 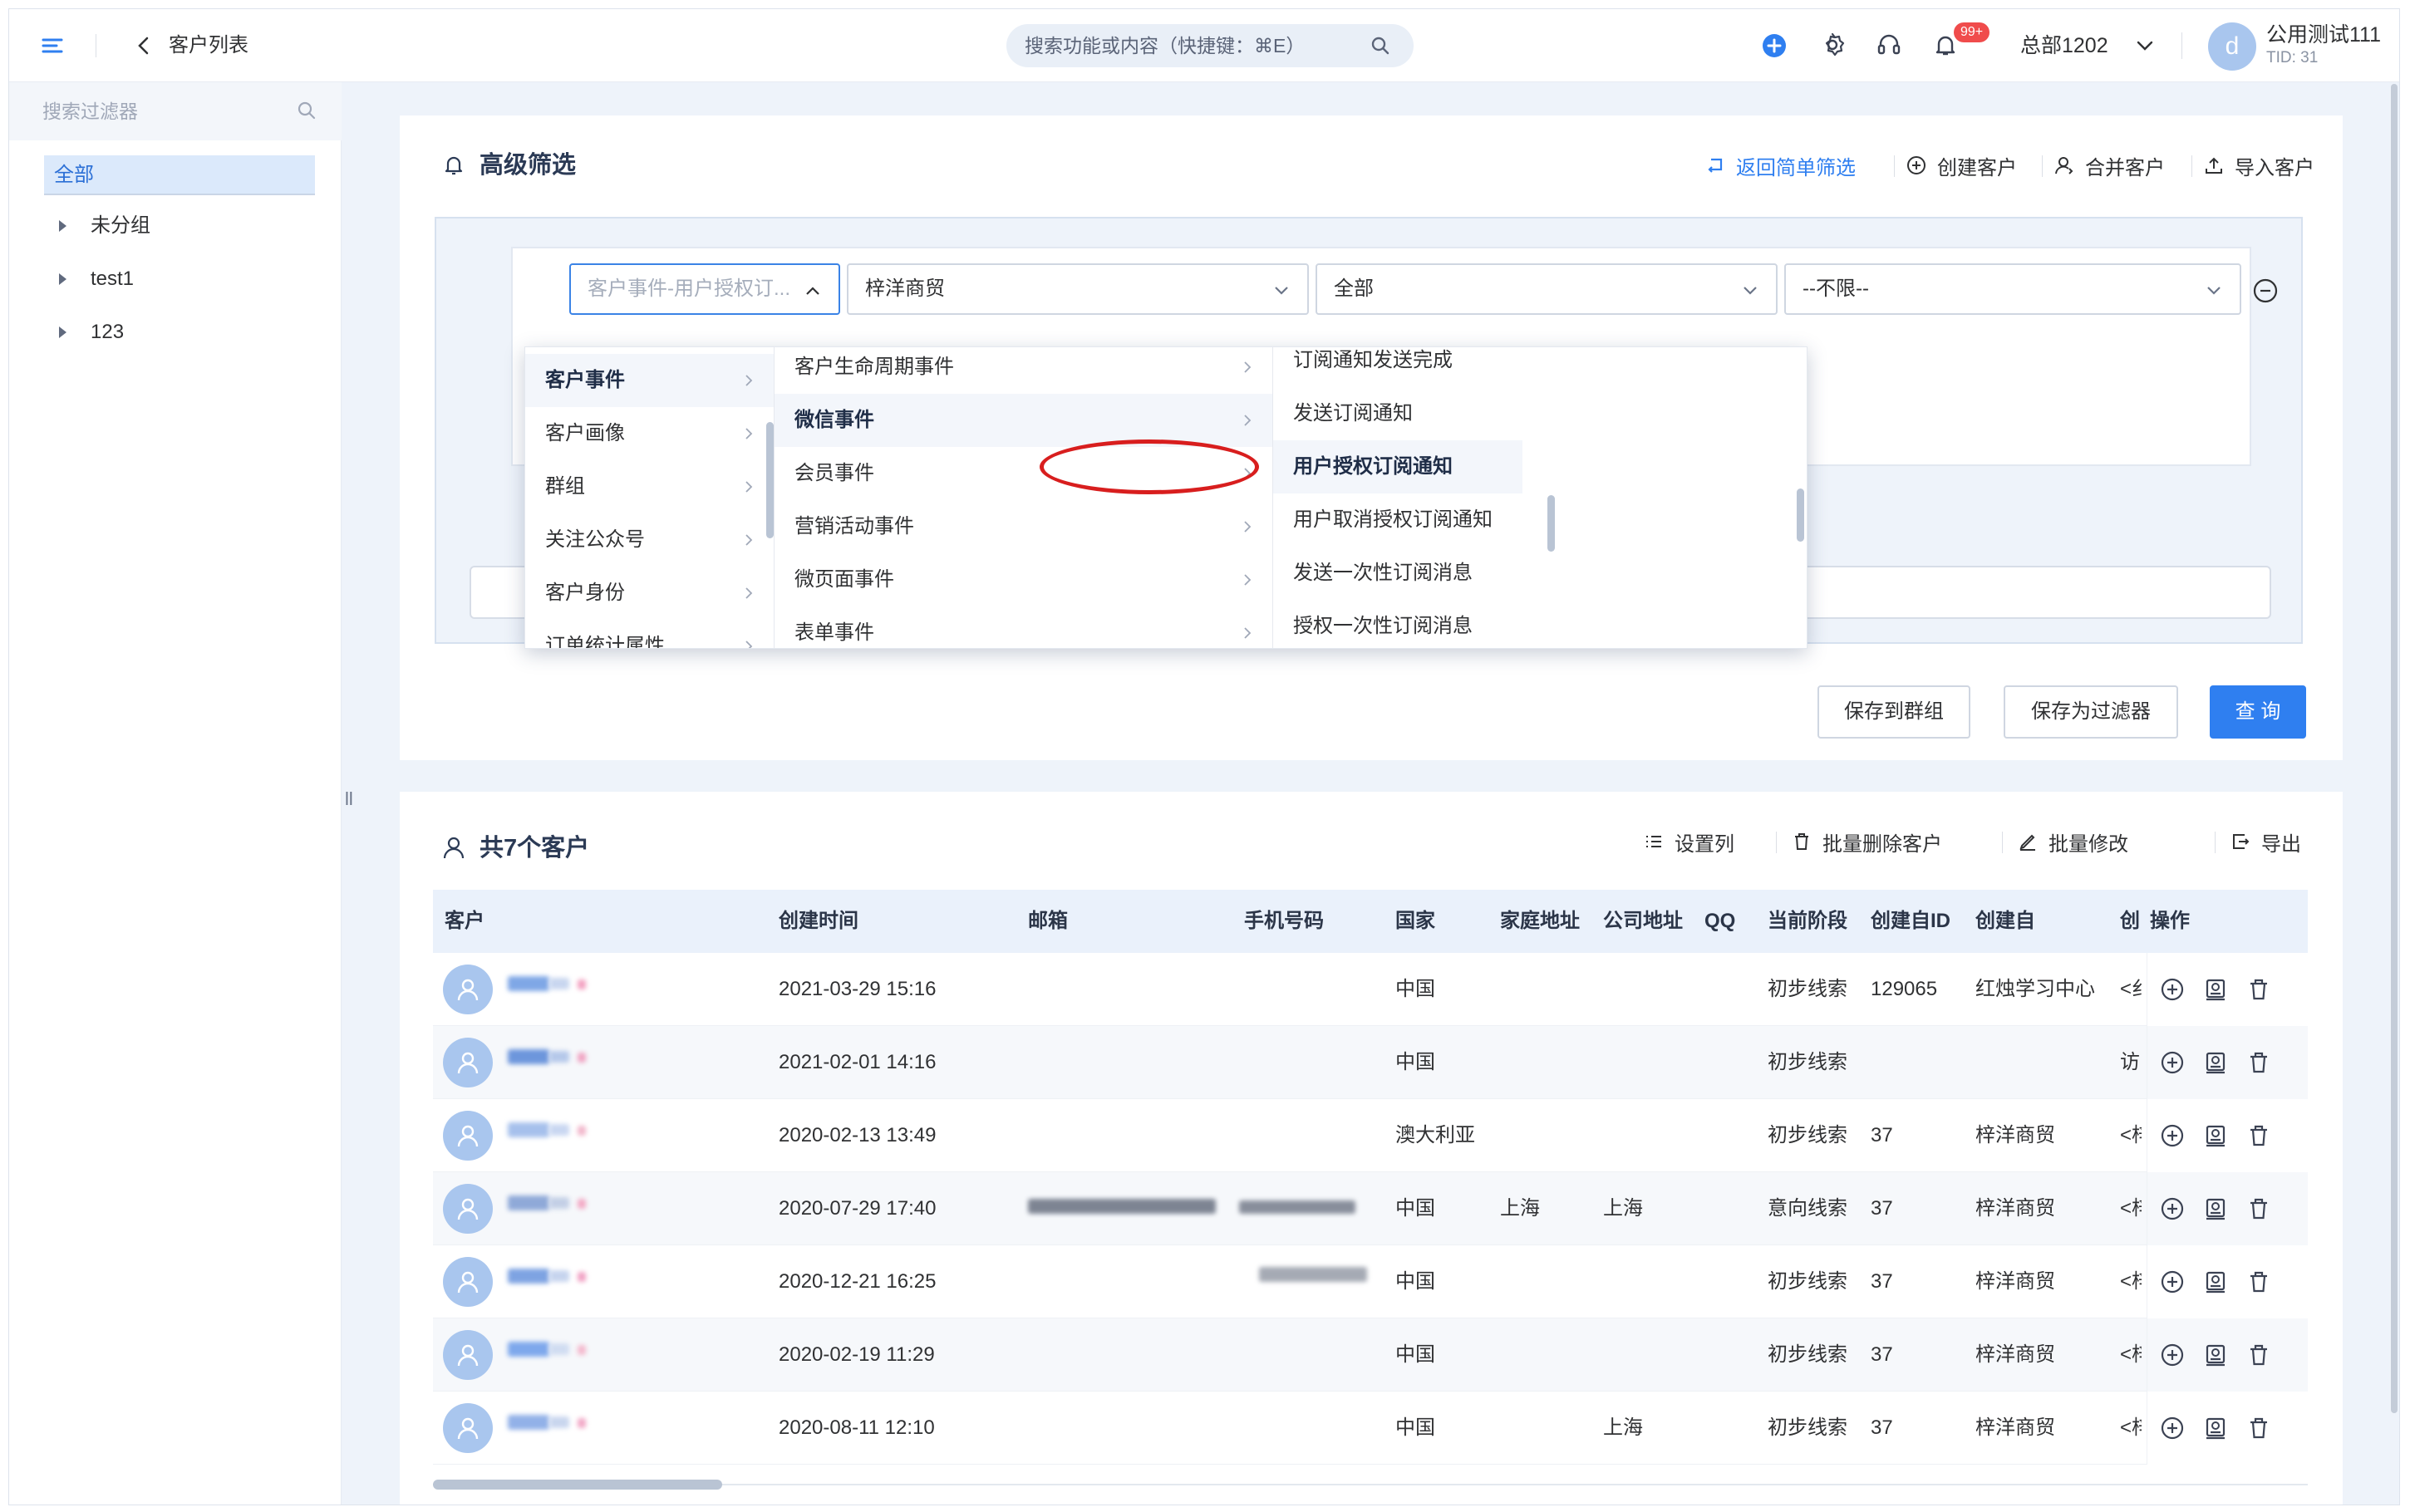 What do you see at coordinates (1719, 922) in the screenshot?
I see `column-header: QQ` at bounding box center [1719, 922].